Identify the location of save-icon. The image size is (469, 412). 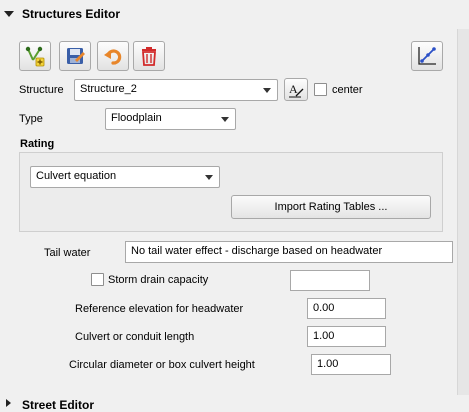
(76, 56).